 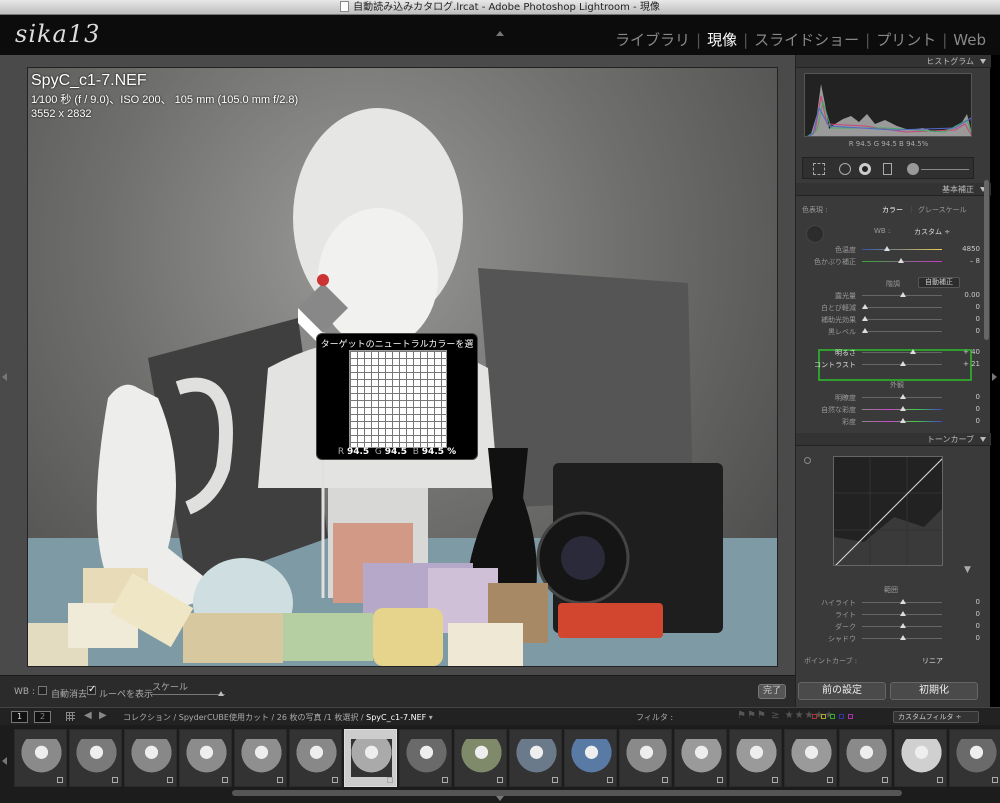 What do you see at coordinates (814, 716) in the screenshot?
I see `red-label-filter` at bounding box center [814, 716].